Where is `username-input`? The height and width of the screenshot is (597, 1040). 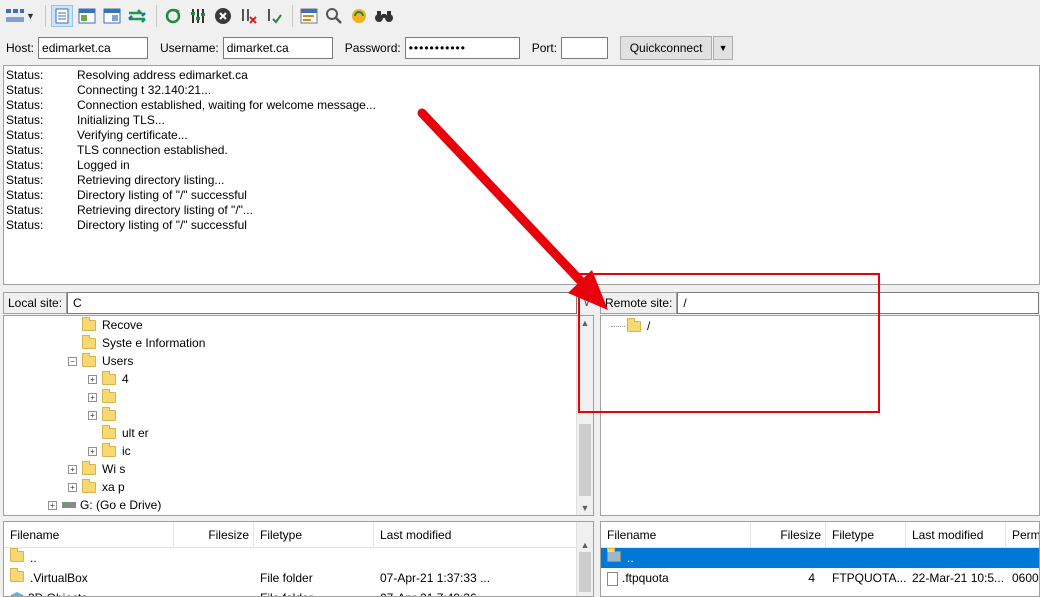
username-input is located at coordinates (277, 48).